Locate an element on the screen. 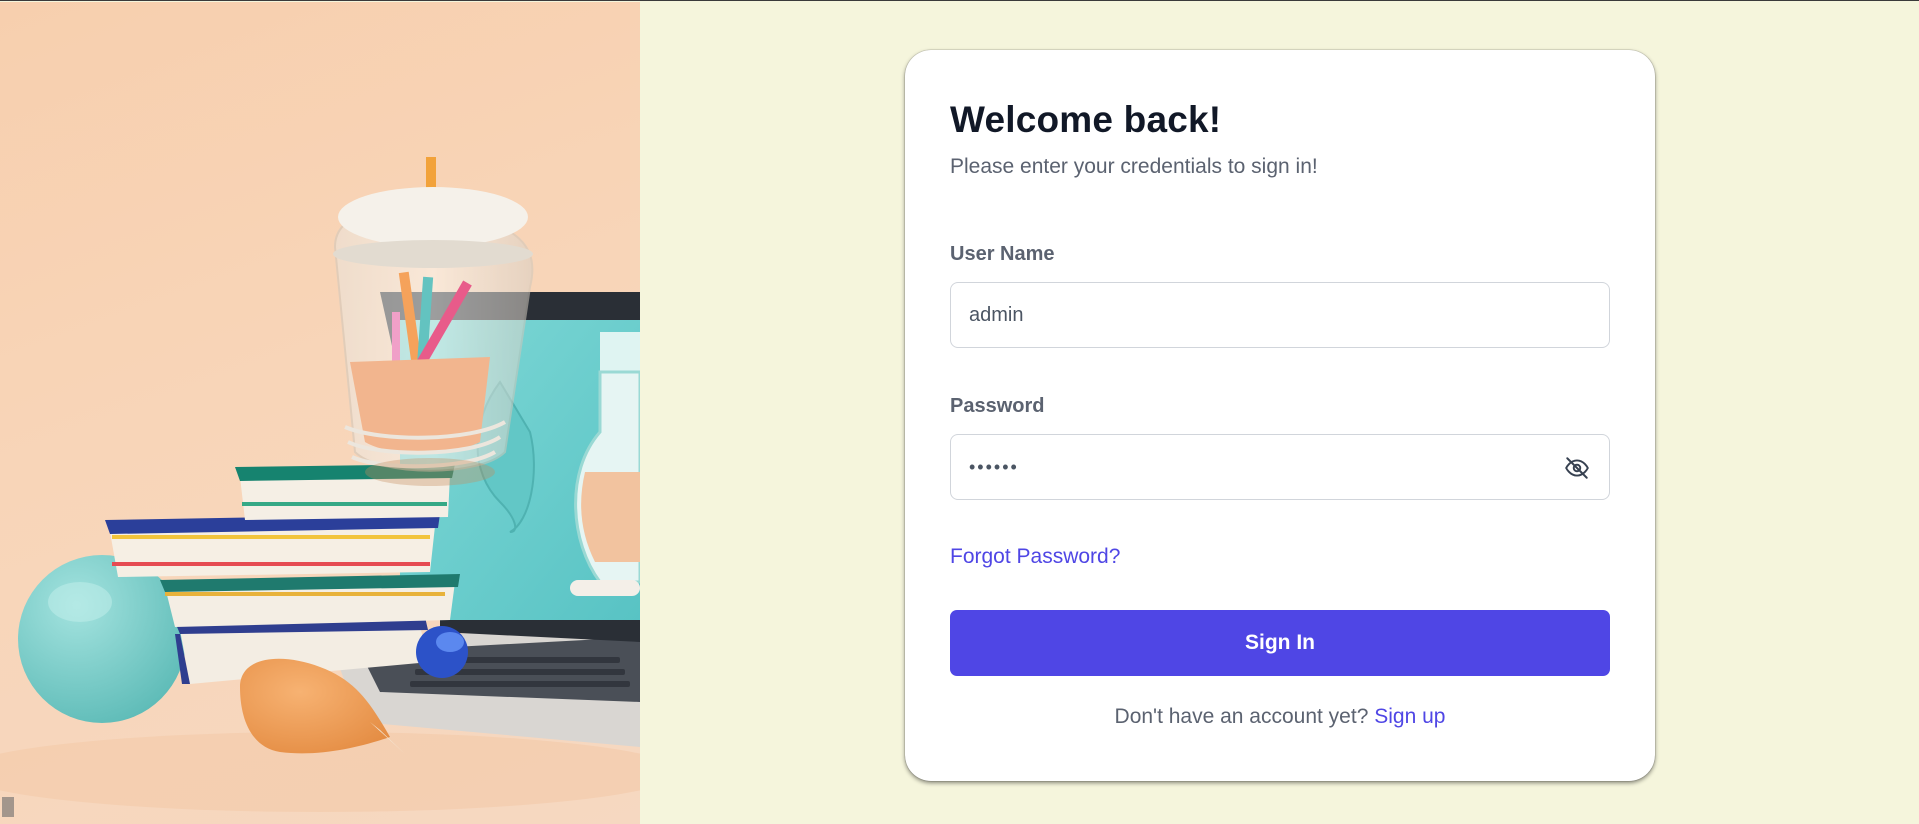 The width and height of the screenshot is (1919, 824). username-field-wrapper is located at coordinates (1280, 315).